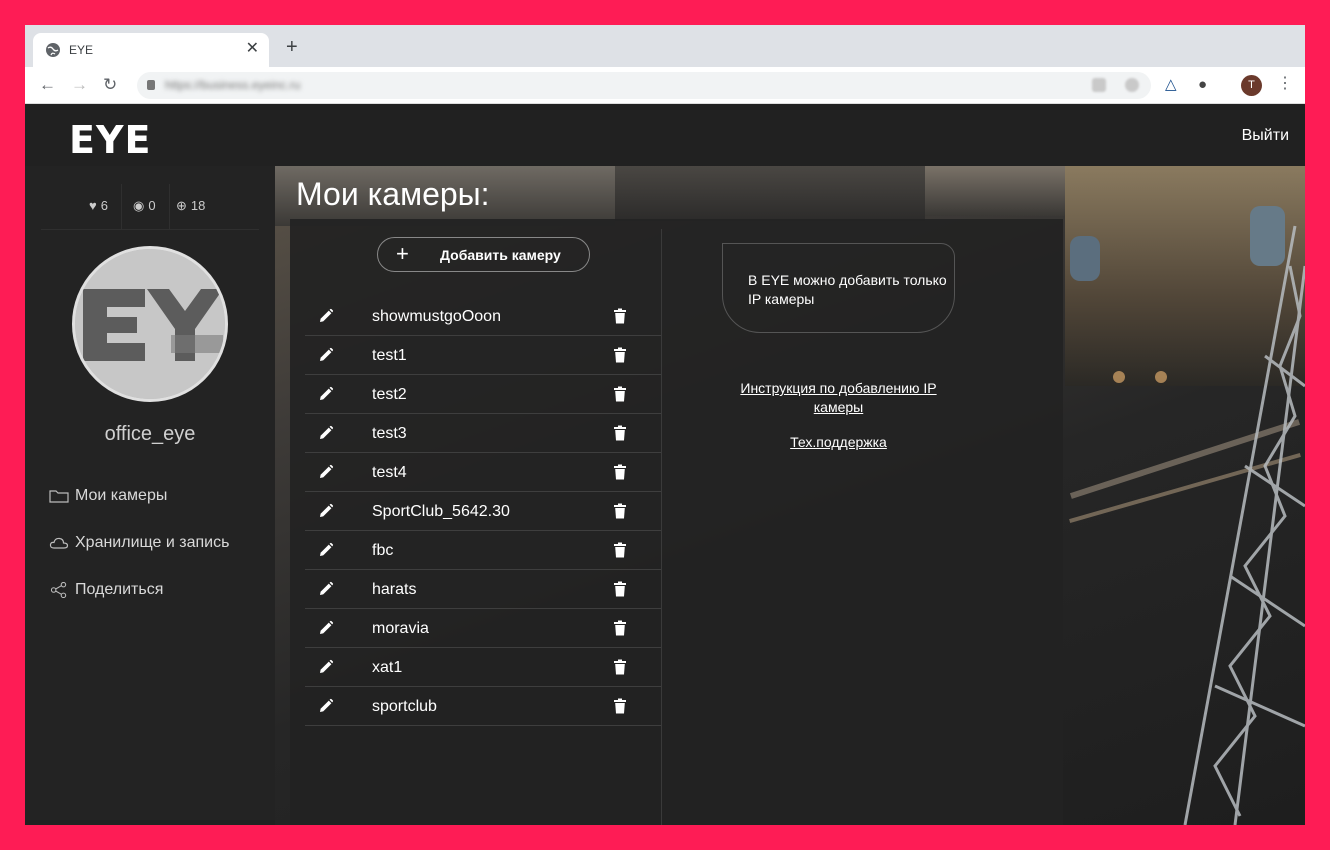 The width and height of the screenshot is (1330, 850). Describe the element at coordinates (121, 495) in the screenshot. I see `sidebar-item-label: Мои камеры` at that location.